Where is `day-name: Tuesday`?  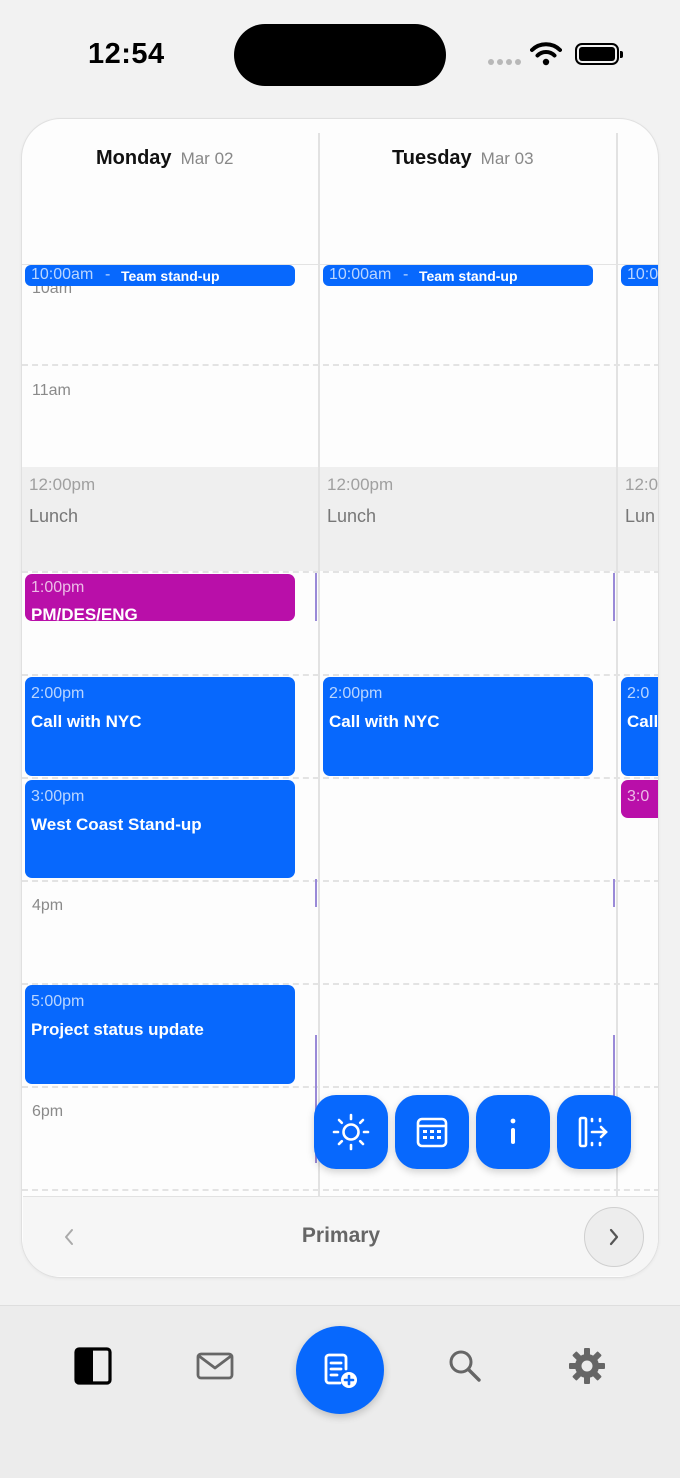 day-name: Tuesday is located at coordinates (432, 158).